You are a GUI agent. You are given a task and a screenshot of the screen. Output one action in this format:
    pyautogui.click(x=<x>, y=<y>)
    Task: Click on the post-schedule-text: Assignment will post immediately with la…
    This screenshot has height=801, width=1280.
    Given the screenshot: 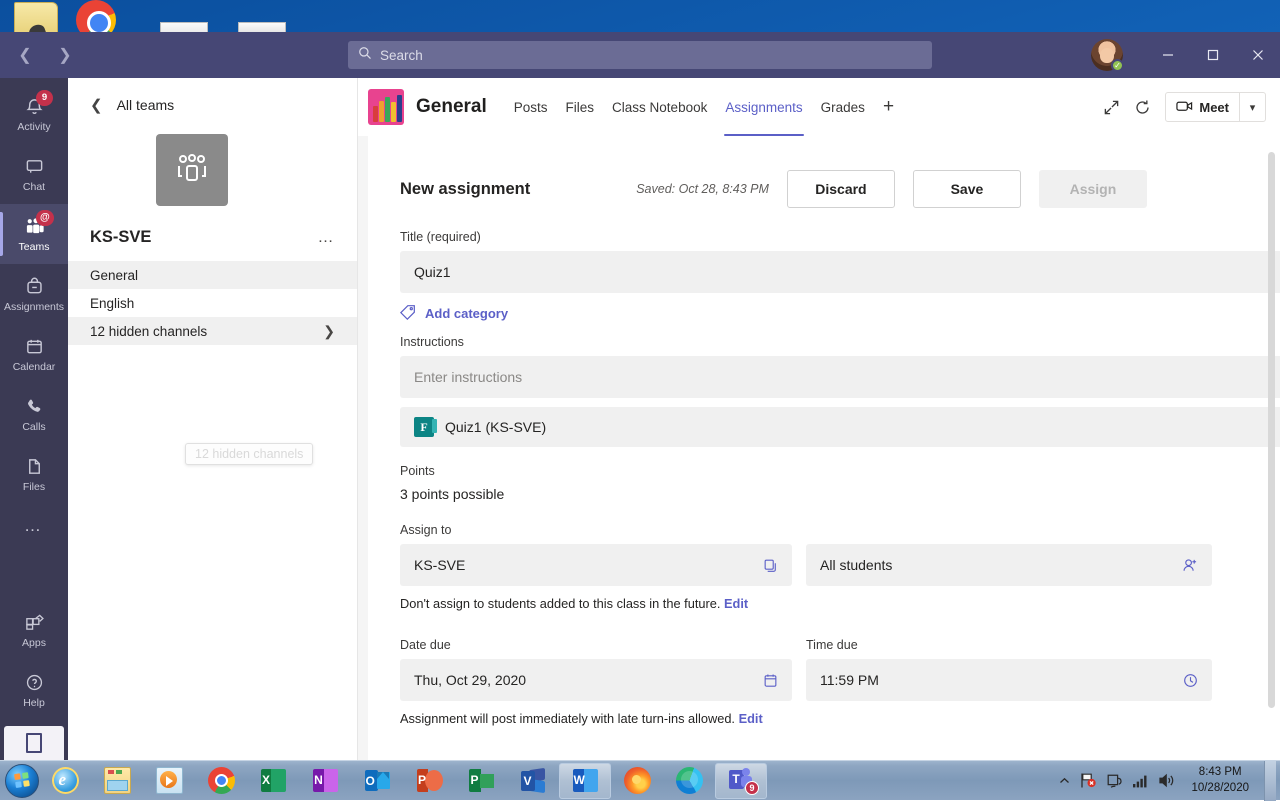 What is the action you would take?
    pyautogui.click(x=567, y=718)
    